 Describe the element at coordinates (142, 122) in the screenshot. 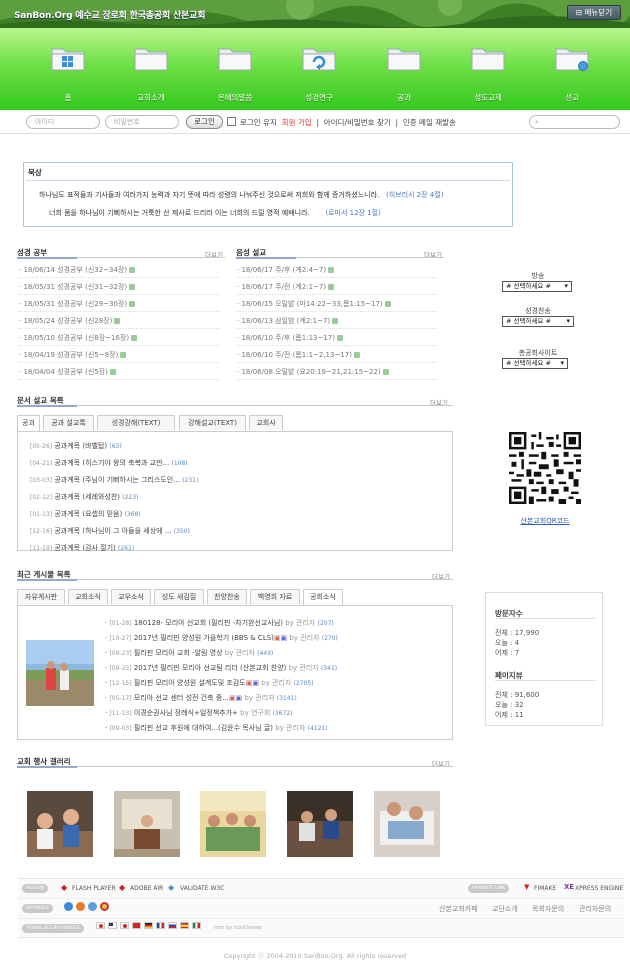

I see `password-input: 비밀번호` at that location.